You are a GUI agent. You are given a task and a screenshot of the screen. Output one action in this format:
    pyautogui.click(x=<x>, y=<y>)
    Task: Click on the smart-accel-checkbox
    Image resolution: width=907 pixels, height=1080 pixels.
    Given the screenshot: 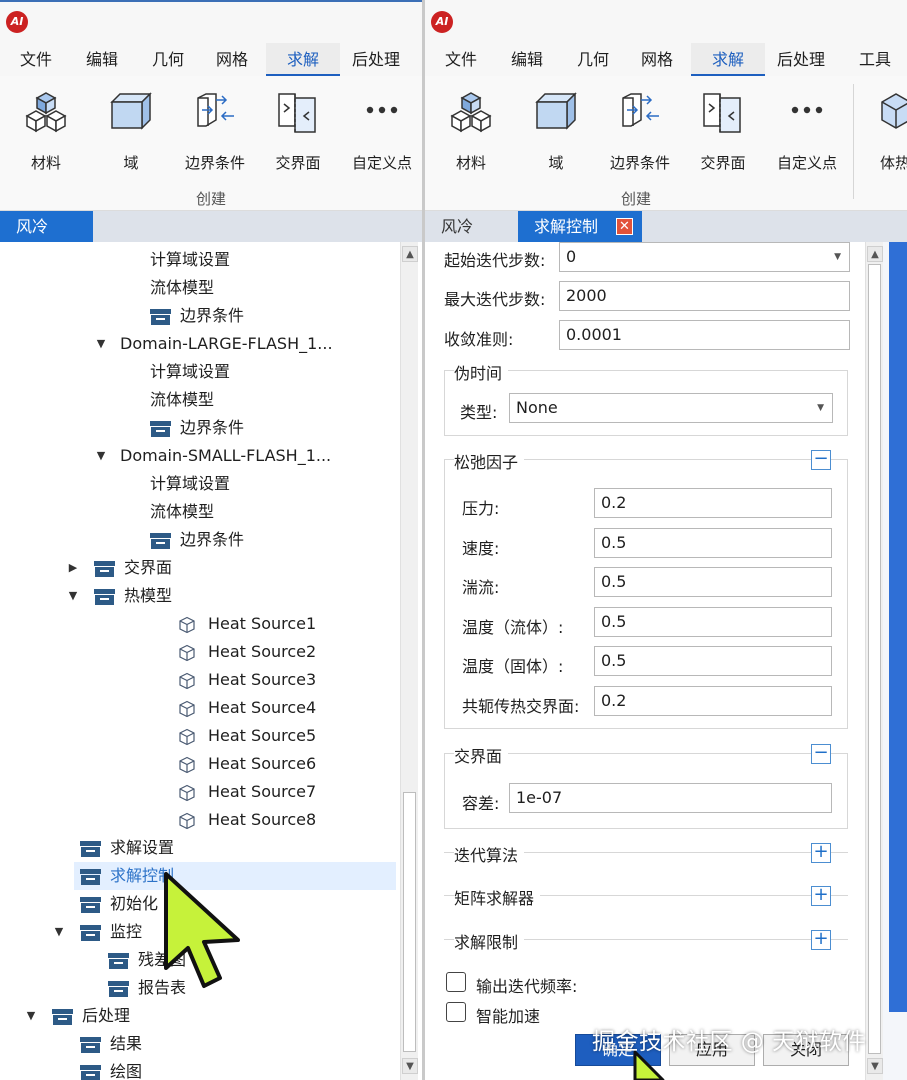 What is the action you would take?
    pyautogui.click(x=456, y=1012)
    